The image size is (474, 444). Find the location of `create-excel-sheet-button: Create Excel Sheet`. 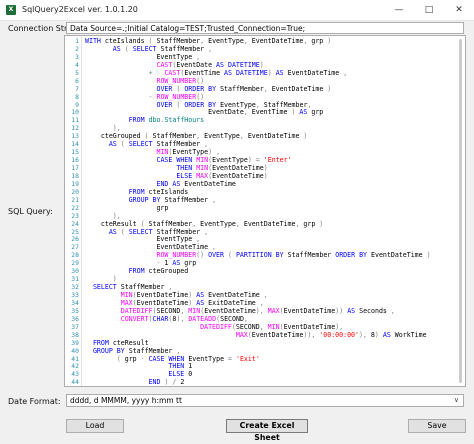

create-excel-sheet-button: Create Excel Sheet is located at coordinates (267, 430).